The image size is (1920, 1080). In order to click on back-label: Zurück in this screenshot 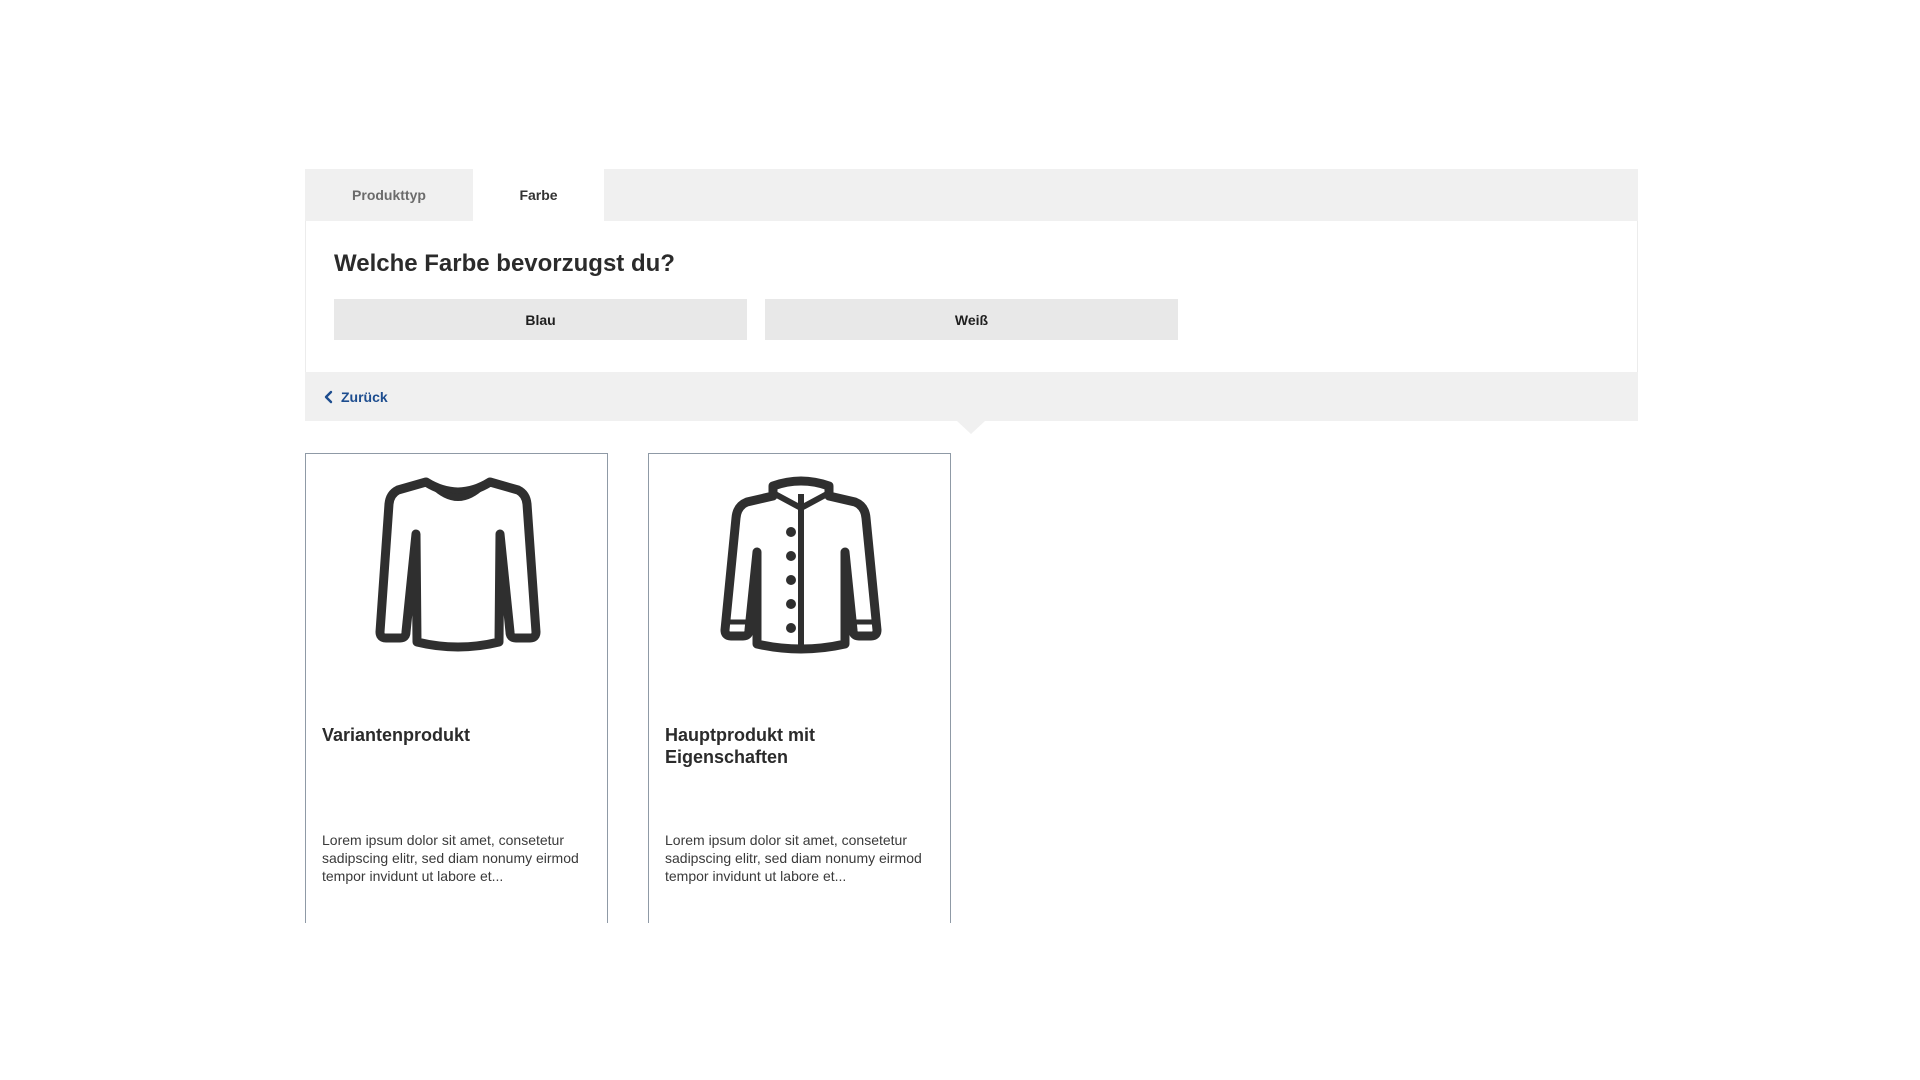, I will do `click(364, 396)`.